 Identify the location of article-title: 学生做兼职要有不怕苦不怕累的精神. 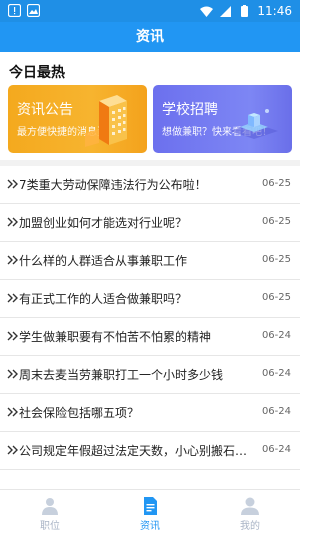
(115, 337).